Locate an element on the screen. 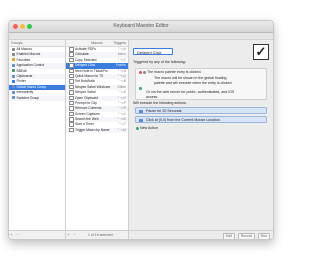  remove-group-button: − is located at coordinates (17, 235).